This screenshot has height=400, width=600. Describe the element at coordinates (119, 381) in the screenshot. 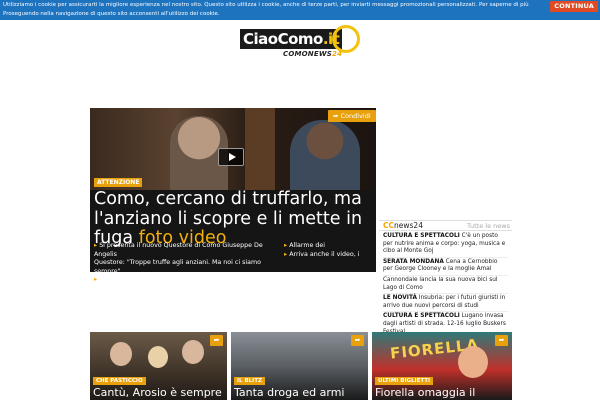

I see `card-tag: CHE PASTICCIO` at that location.